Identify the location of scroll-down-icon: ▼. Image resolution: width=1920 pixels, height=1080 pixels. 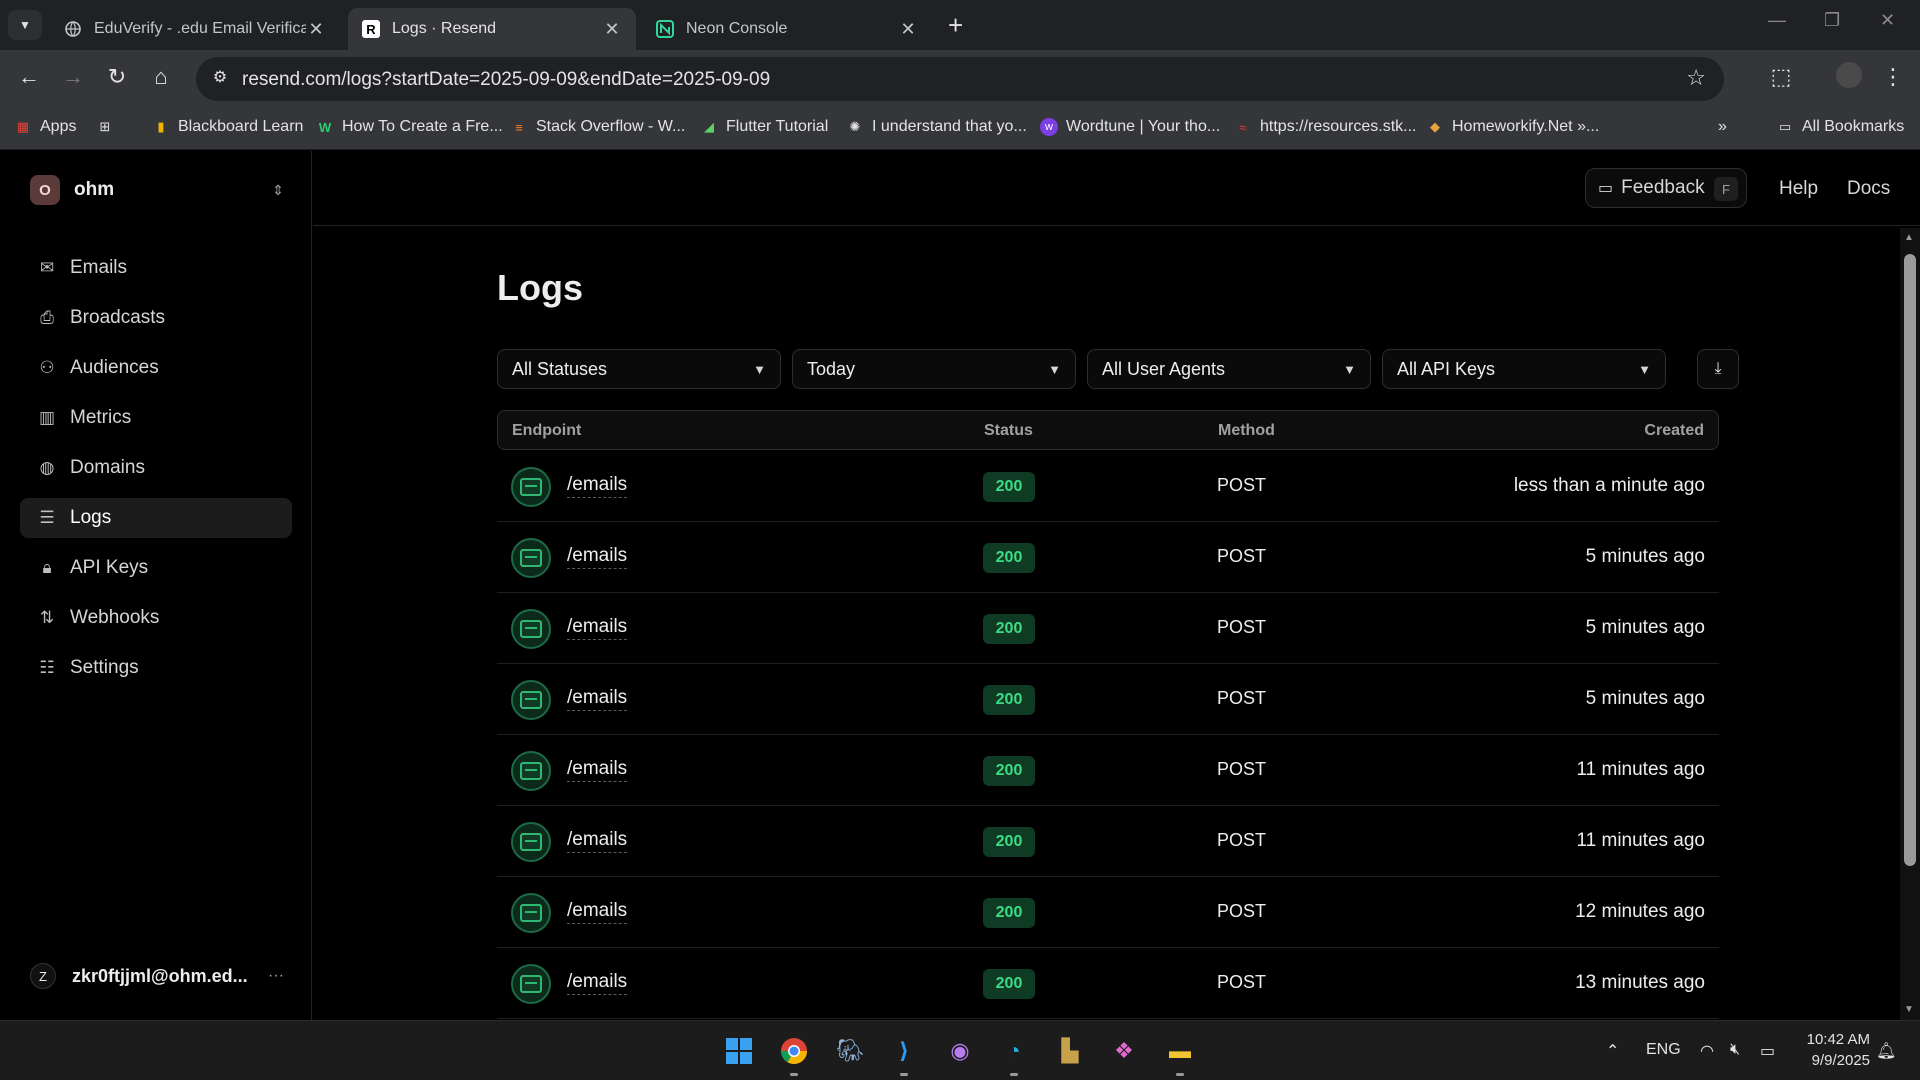
(1909, 1009).